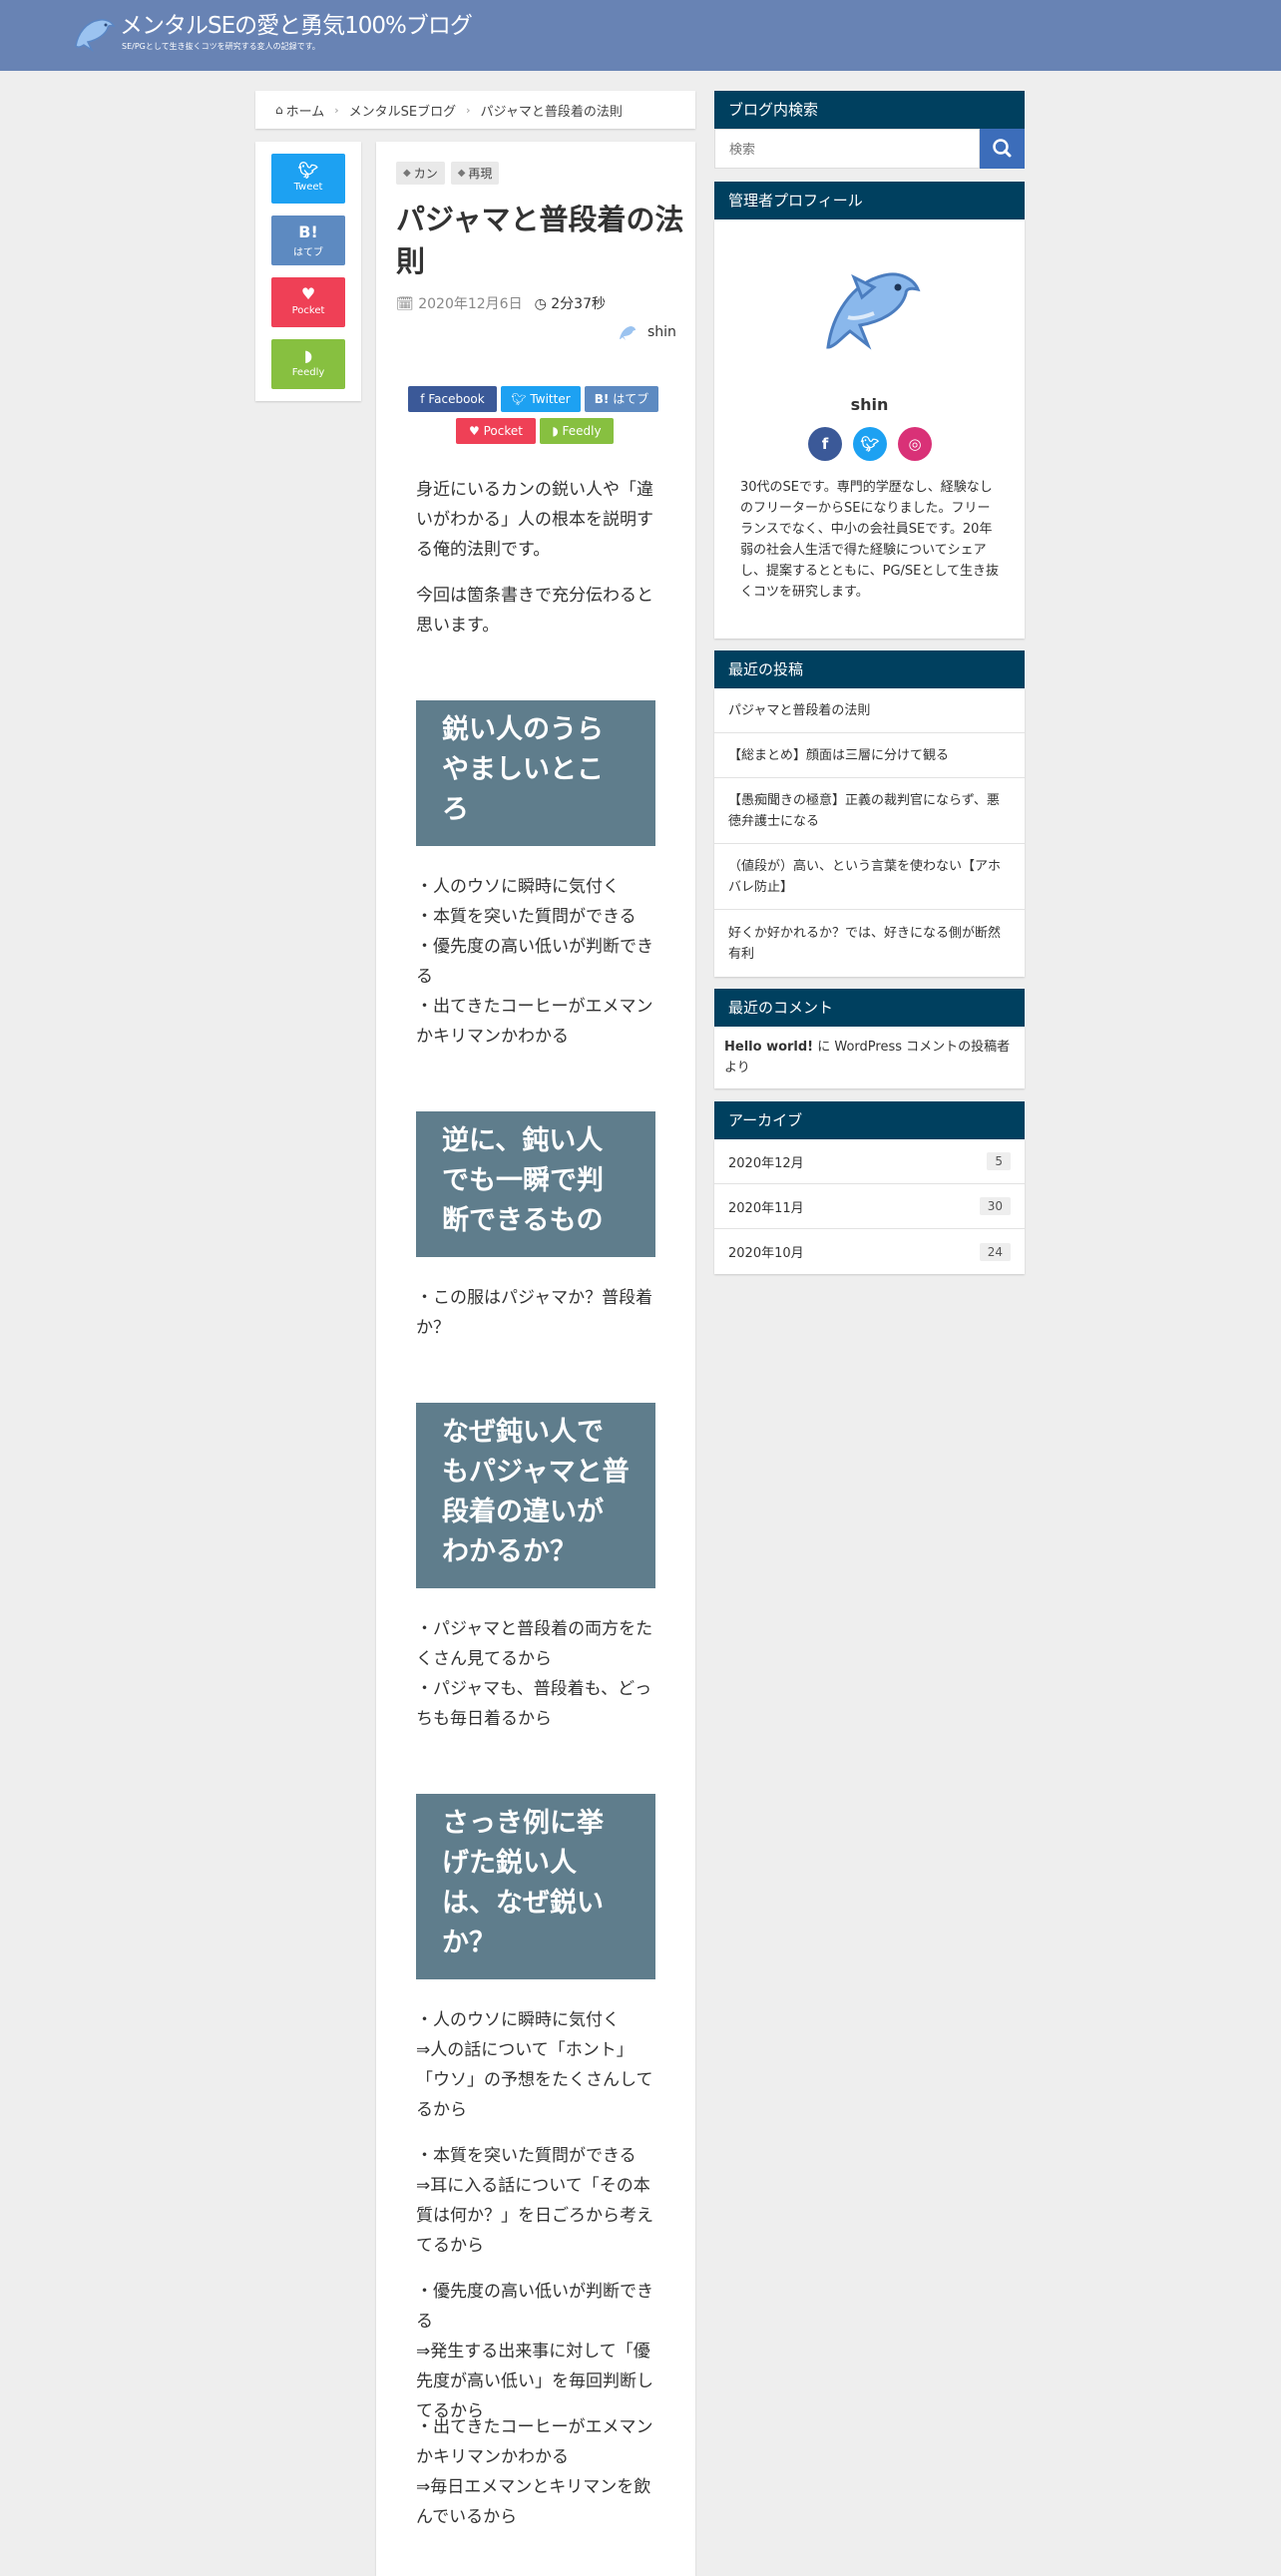  Describe the element at coordinates (474, 431) in the screenshot. I see `pocket-icon: ♥` at that location.